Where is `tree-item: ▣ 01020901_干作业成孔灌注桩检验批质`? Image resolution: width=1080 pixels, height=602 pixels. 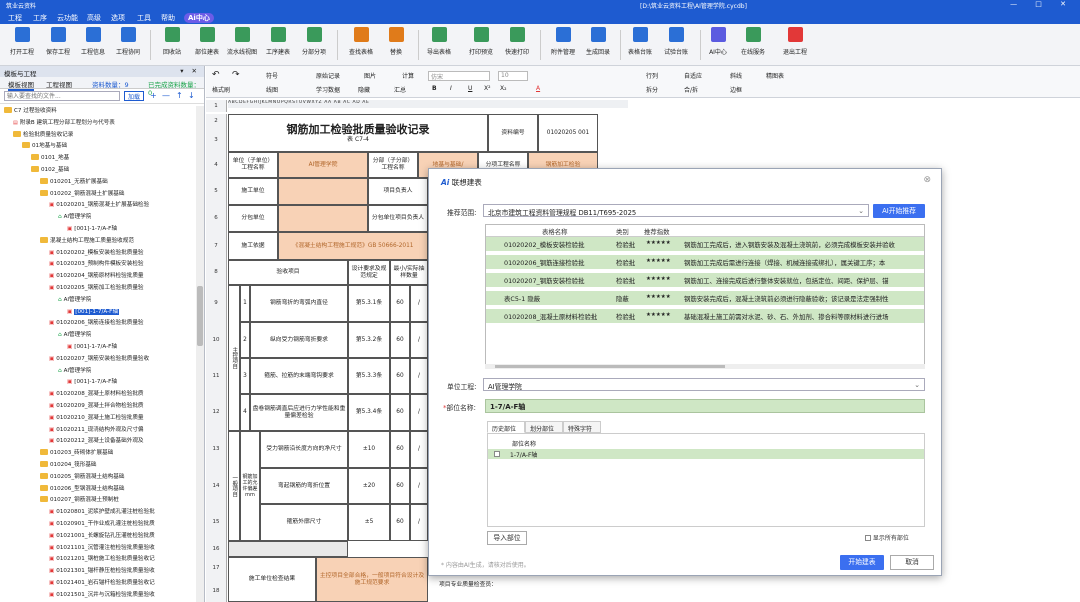 tree-item: ▣ 01020901_干作业成孔灌注桩检验批质 is located at coordinates (102, 524).